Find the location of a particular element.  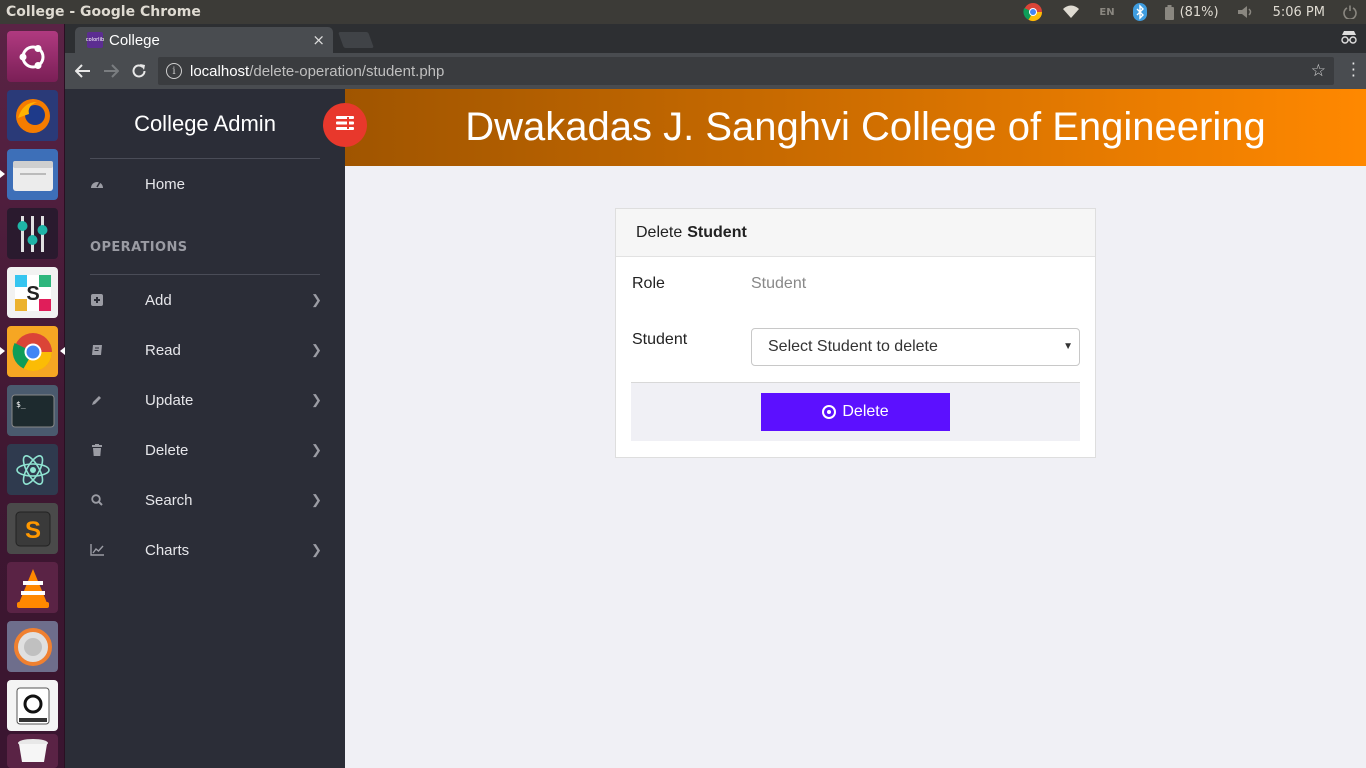

sidebar-toggle-button is located at coordinates (345, 125).